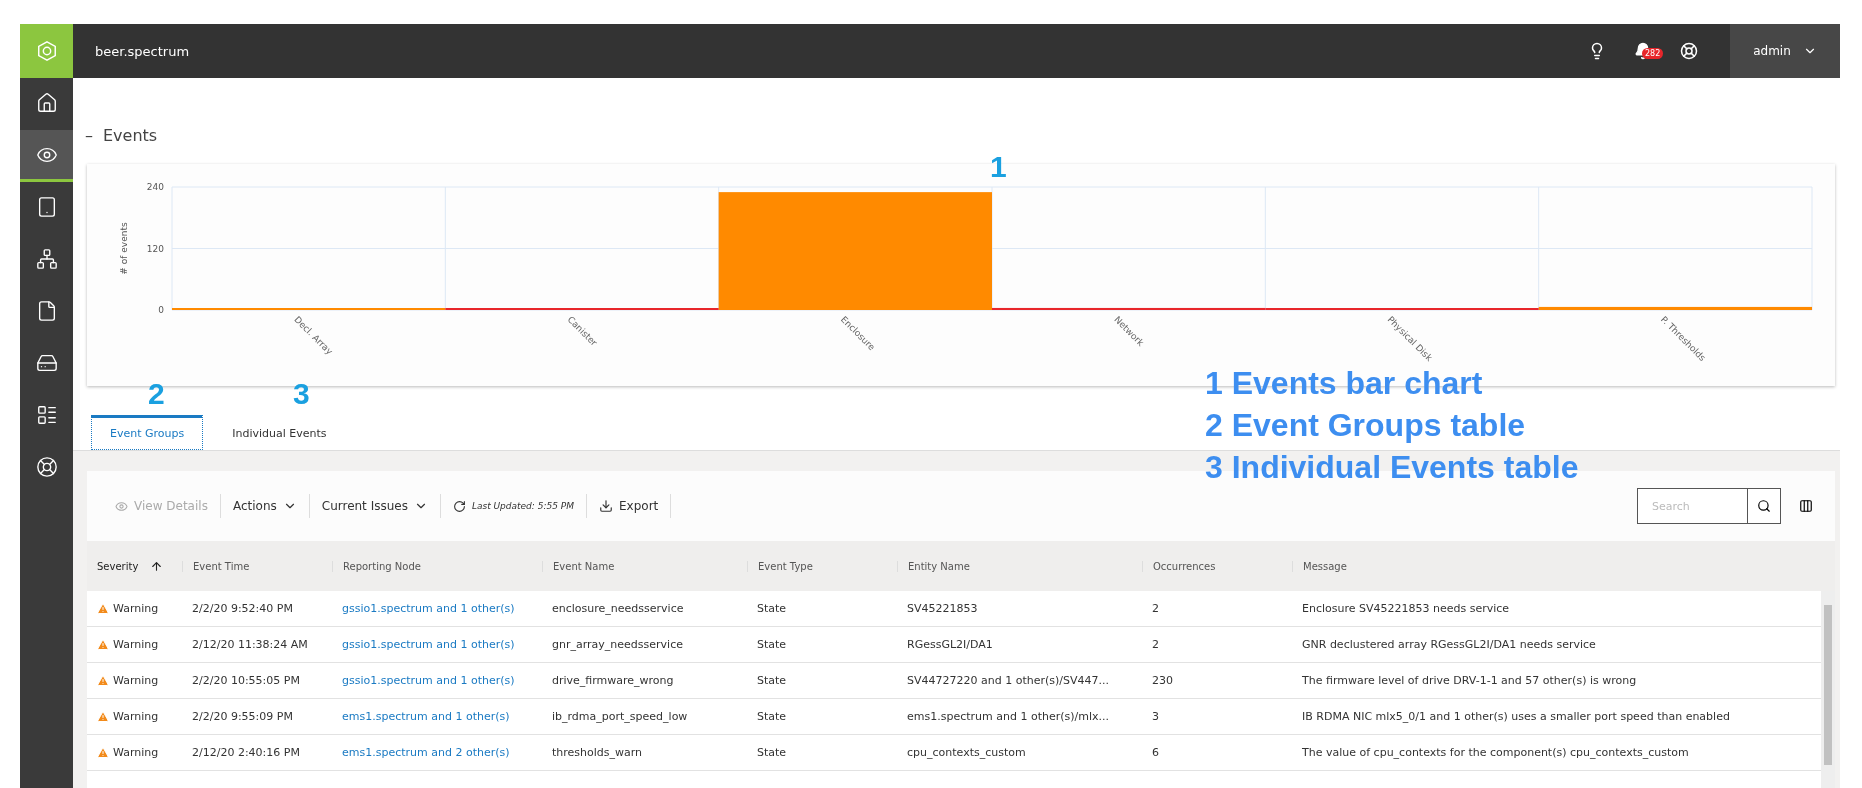 The image size is (1862, 788). I want to click on table-cell-text: thresholds_warn, so click(597, 752).